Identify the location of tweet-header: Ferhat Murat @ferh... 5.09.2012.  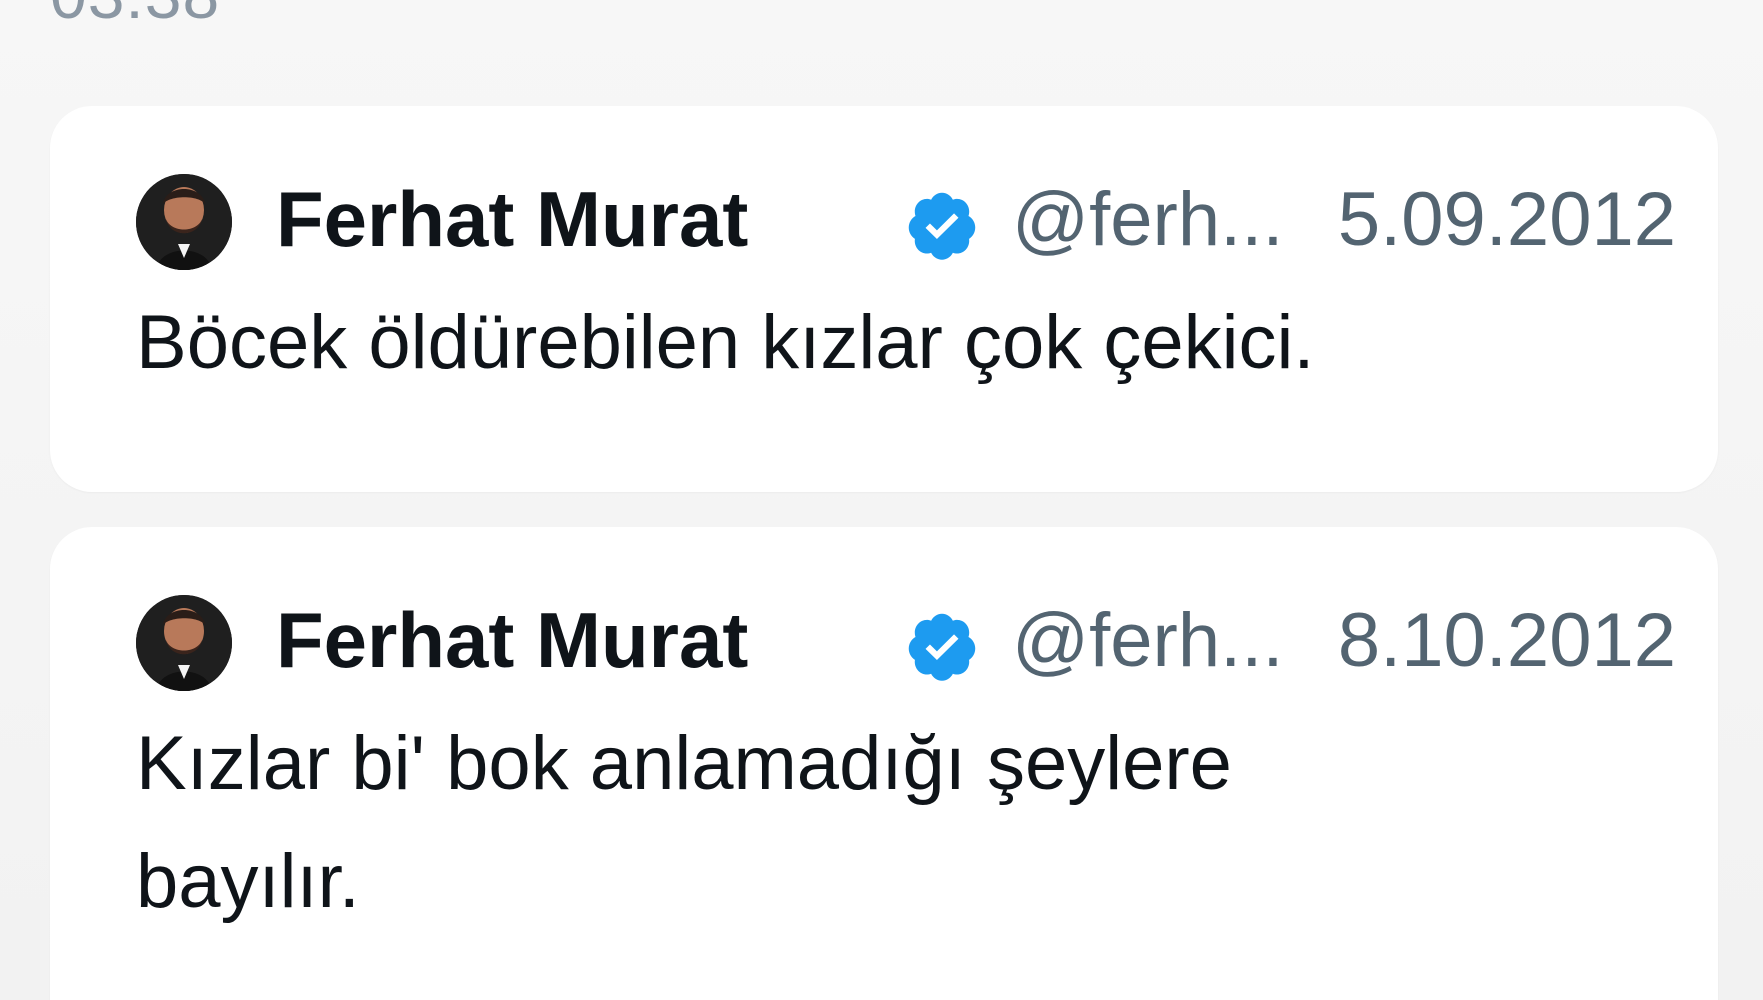
(906, 219).